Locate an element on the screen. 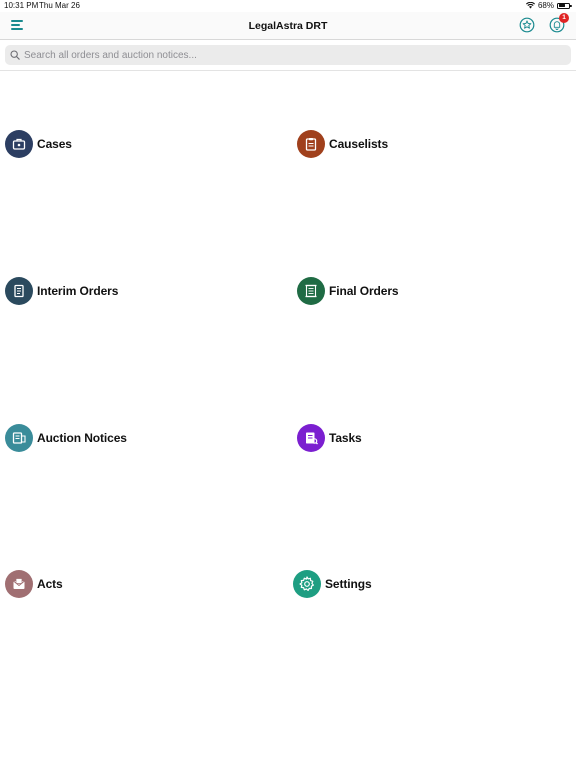 This screenshot has height=768, width=576. tile-label: Auction Notices is located at coordinates (82, 438).